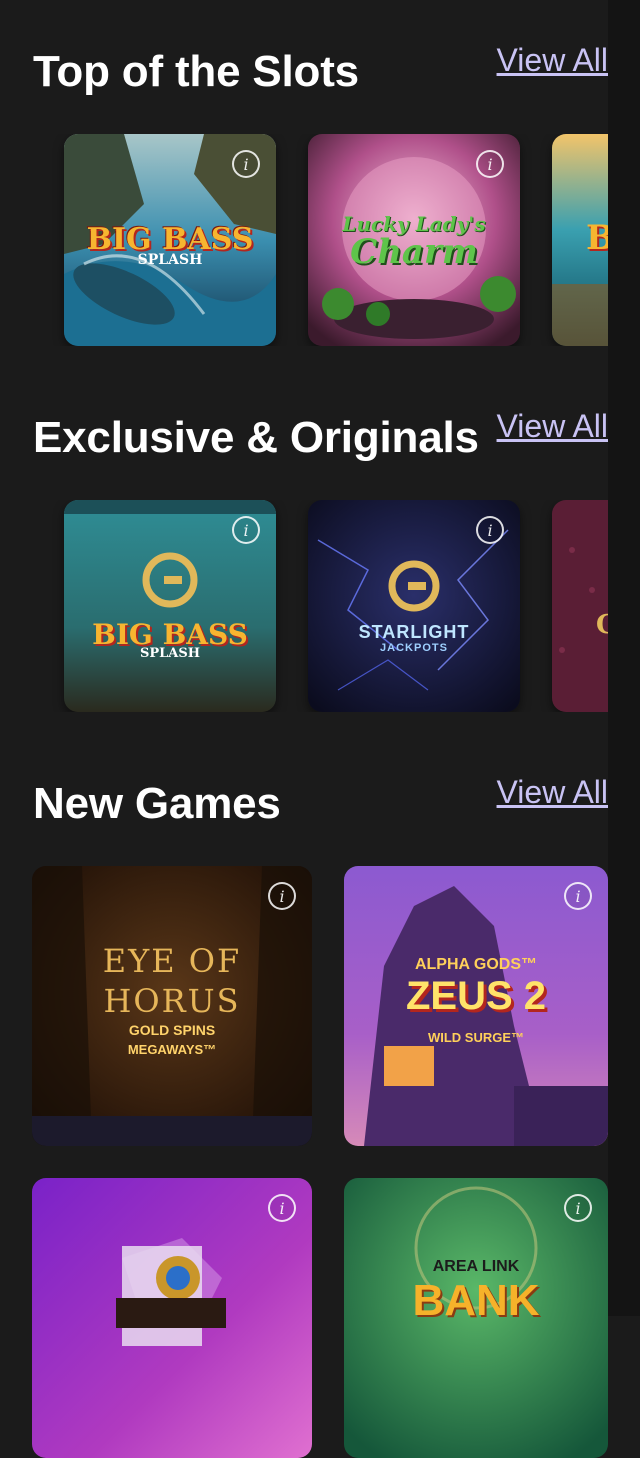 This screenshot has width=640, height=1458. What do you see at coordinates (414, 632) in the screenshot?
I see `game-logo: STARLIGHT` at bounding box center [414, 632].